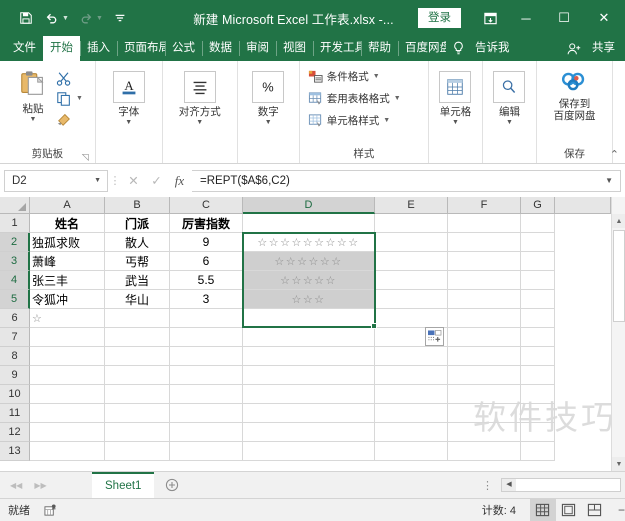 This screenshot has width=625, height=521. Describe the element at coordinates (538, 413) in the screenshot. I see `grid-cell-G11` at that location.